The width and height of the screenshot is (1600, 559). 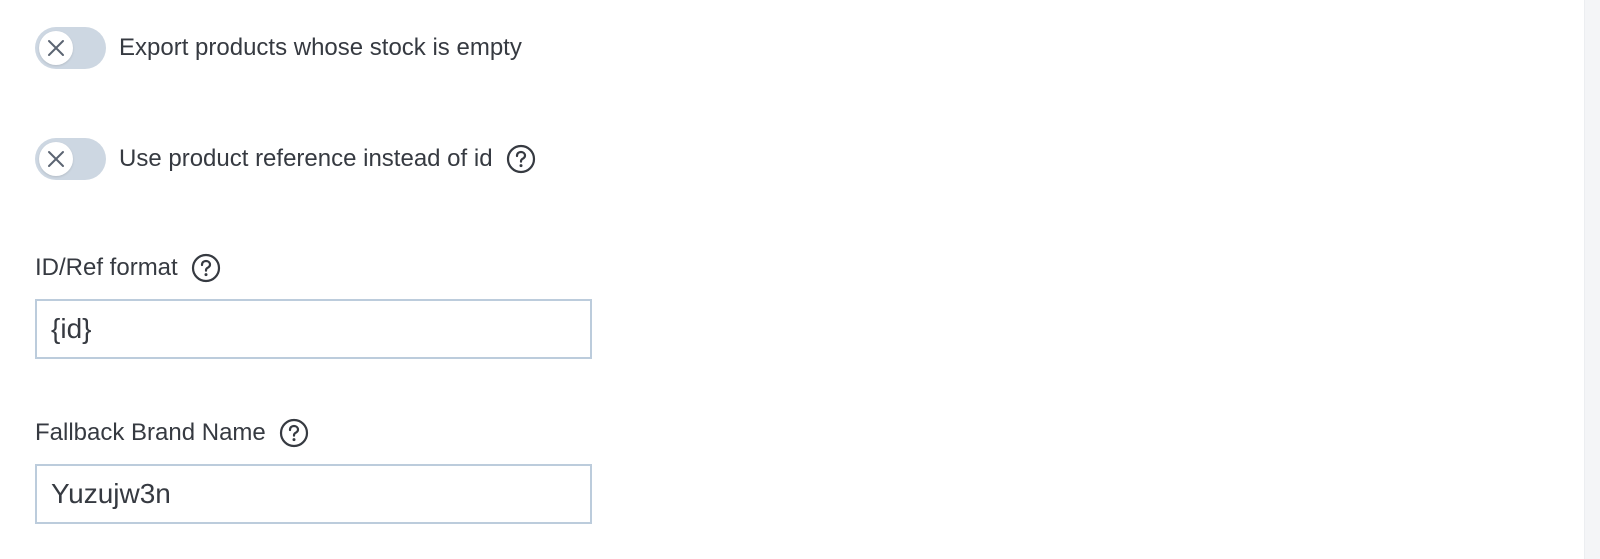 I want to click on id-ref-format-label-row: ID/Ref format, so click(x=128, y=268).